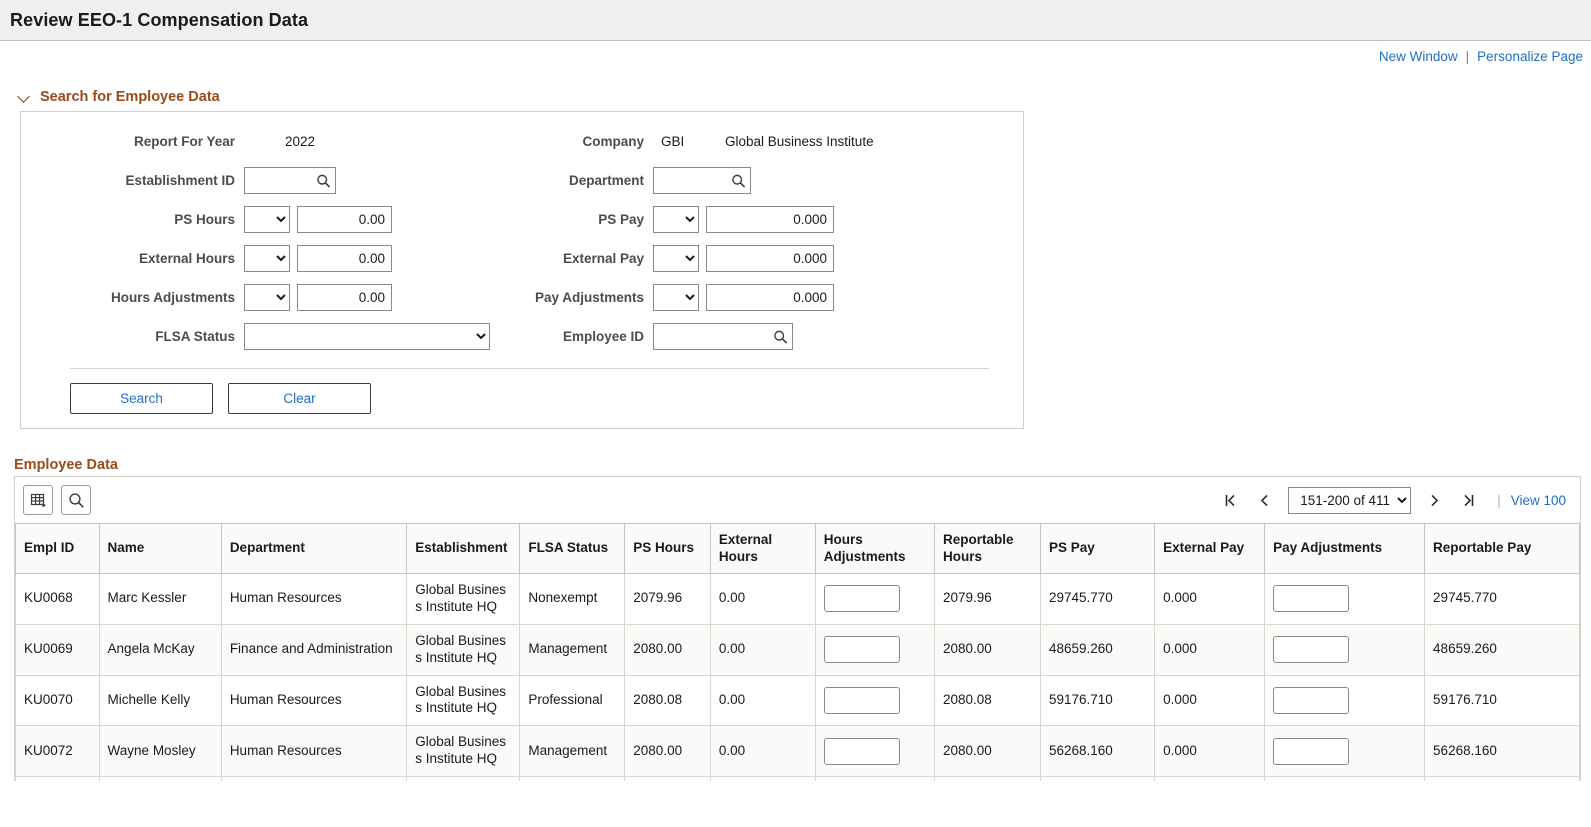 The width and height of the screenshot is (1591, 827). Describe the element at coordinates (1468, 500) in the screenshot. I see `last-page-icon` at that location.